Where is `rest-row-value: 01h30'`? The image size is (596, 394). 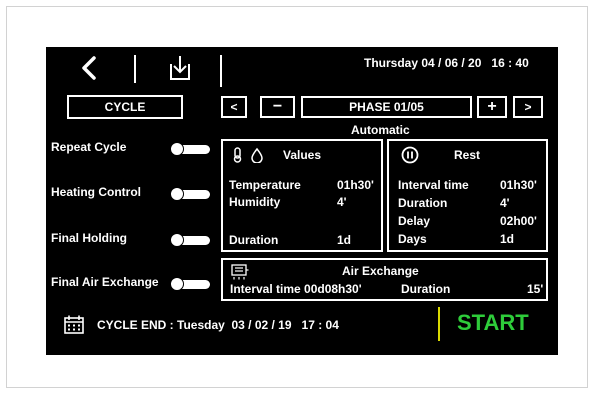 rest-row-value: 01h30' is located at coordinates (518, 185).